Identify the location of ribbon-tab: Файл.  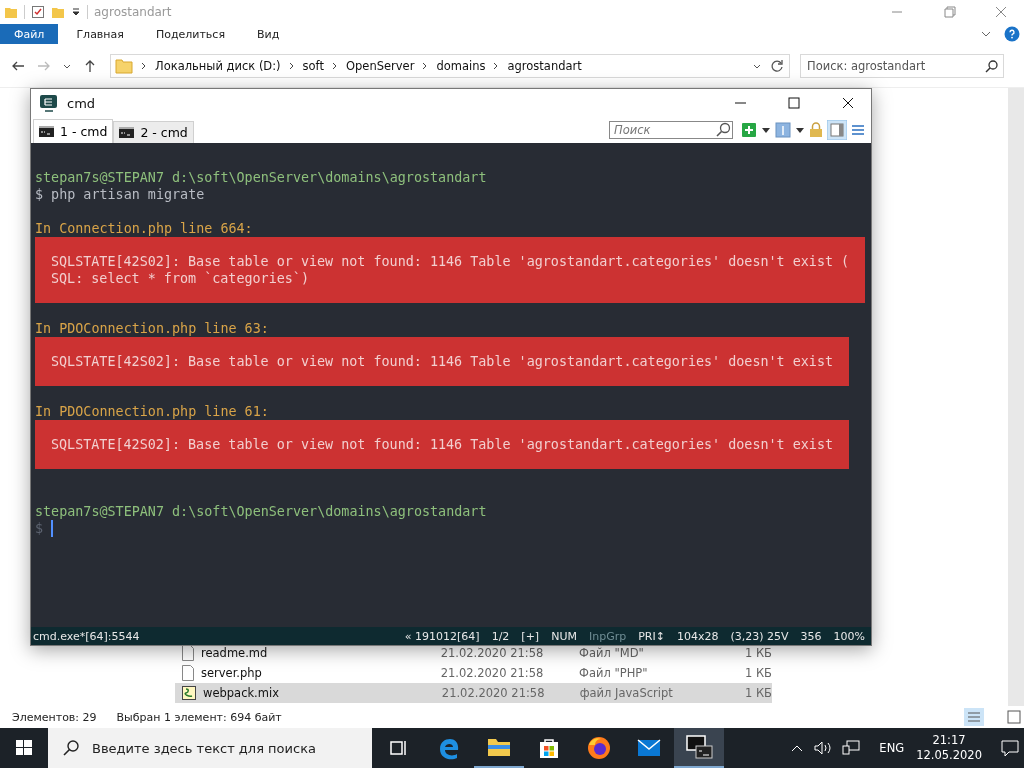
(29, 34).